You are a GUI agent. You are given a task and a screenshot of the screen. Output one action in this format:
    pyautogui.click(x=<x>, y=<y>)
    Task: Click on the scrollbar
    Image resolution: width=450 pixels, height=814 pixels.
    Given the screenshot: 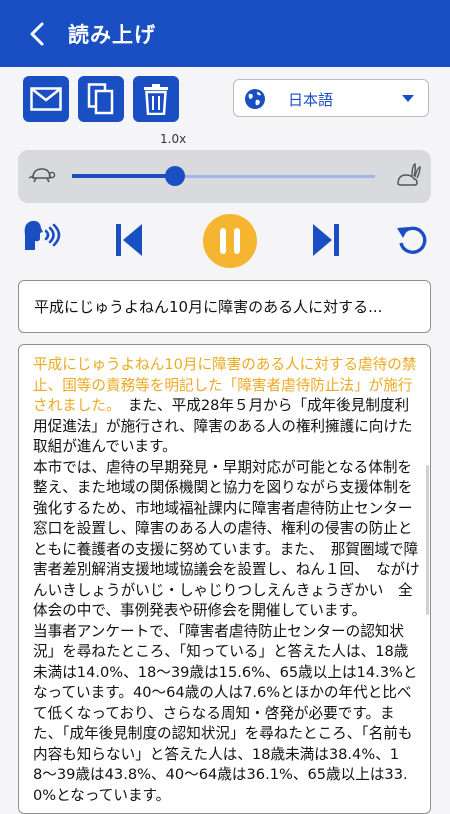 What is the action you would take?
    pyautogui.click(x=427, y=540)
    